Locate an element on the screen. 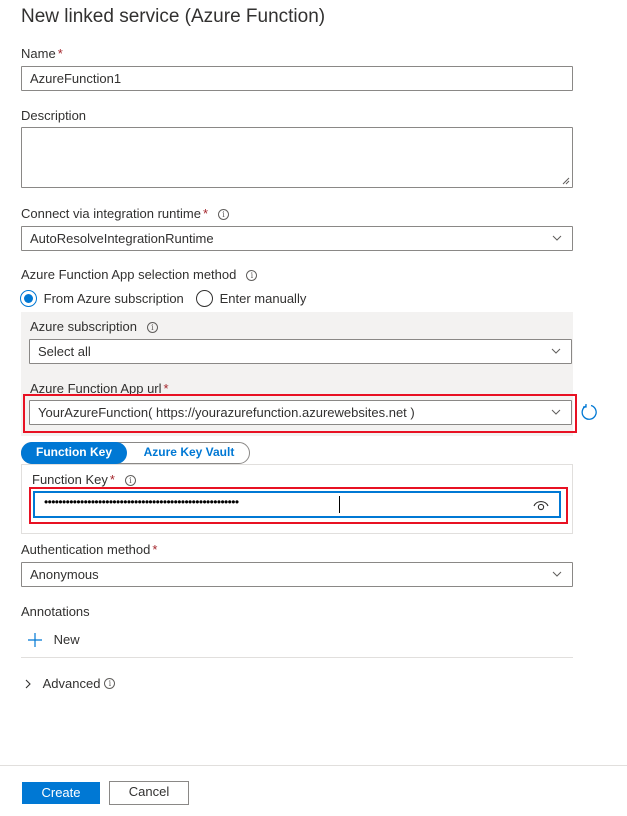 The height and width of the screenshot is (816, 627). add-annotation-button: New is located at coordinates (53, 640).